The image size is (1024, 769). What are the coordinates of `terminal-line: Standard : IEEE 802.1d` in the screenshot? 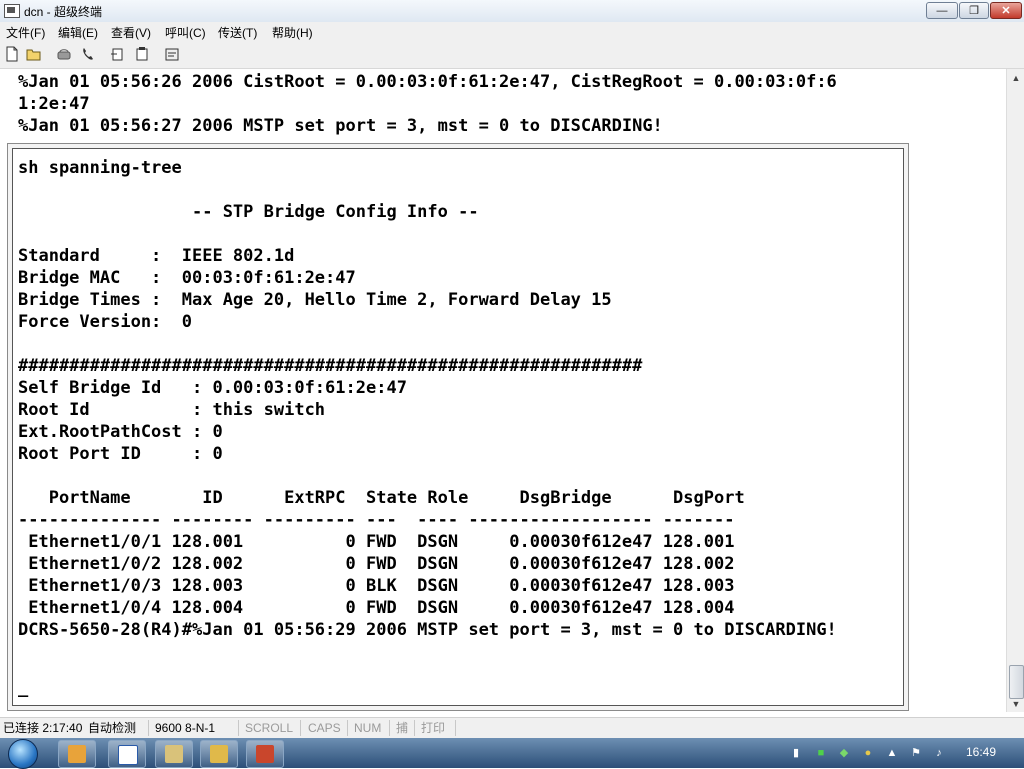 It's located at (156, 256).